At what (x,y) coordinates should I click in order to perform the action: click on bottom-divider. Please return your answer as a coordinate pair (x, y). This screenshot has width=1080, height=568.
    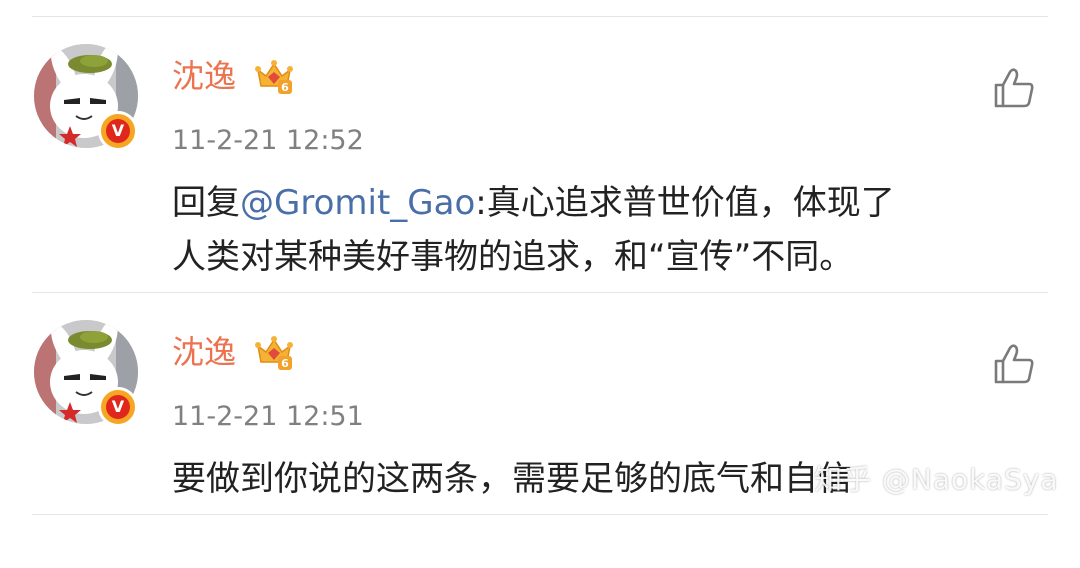
    Looking at the image, I should click on (540, 514).